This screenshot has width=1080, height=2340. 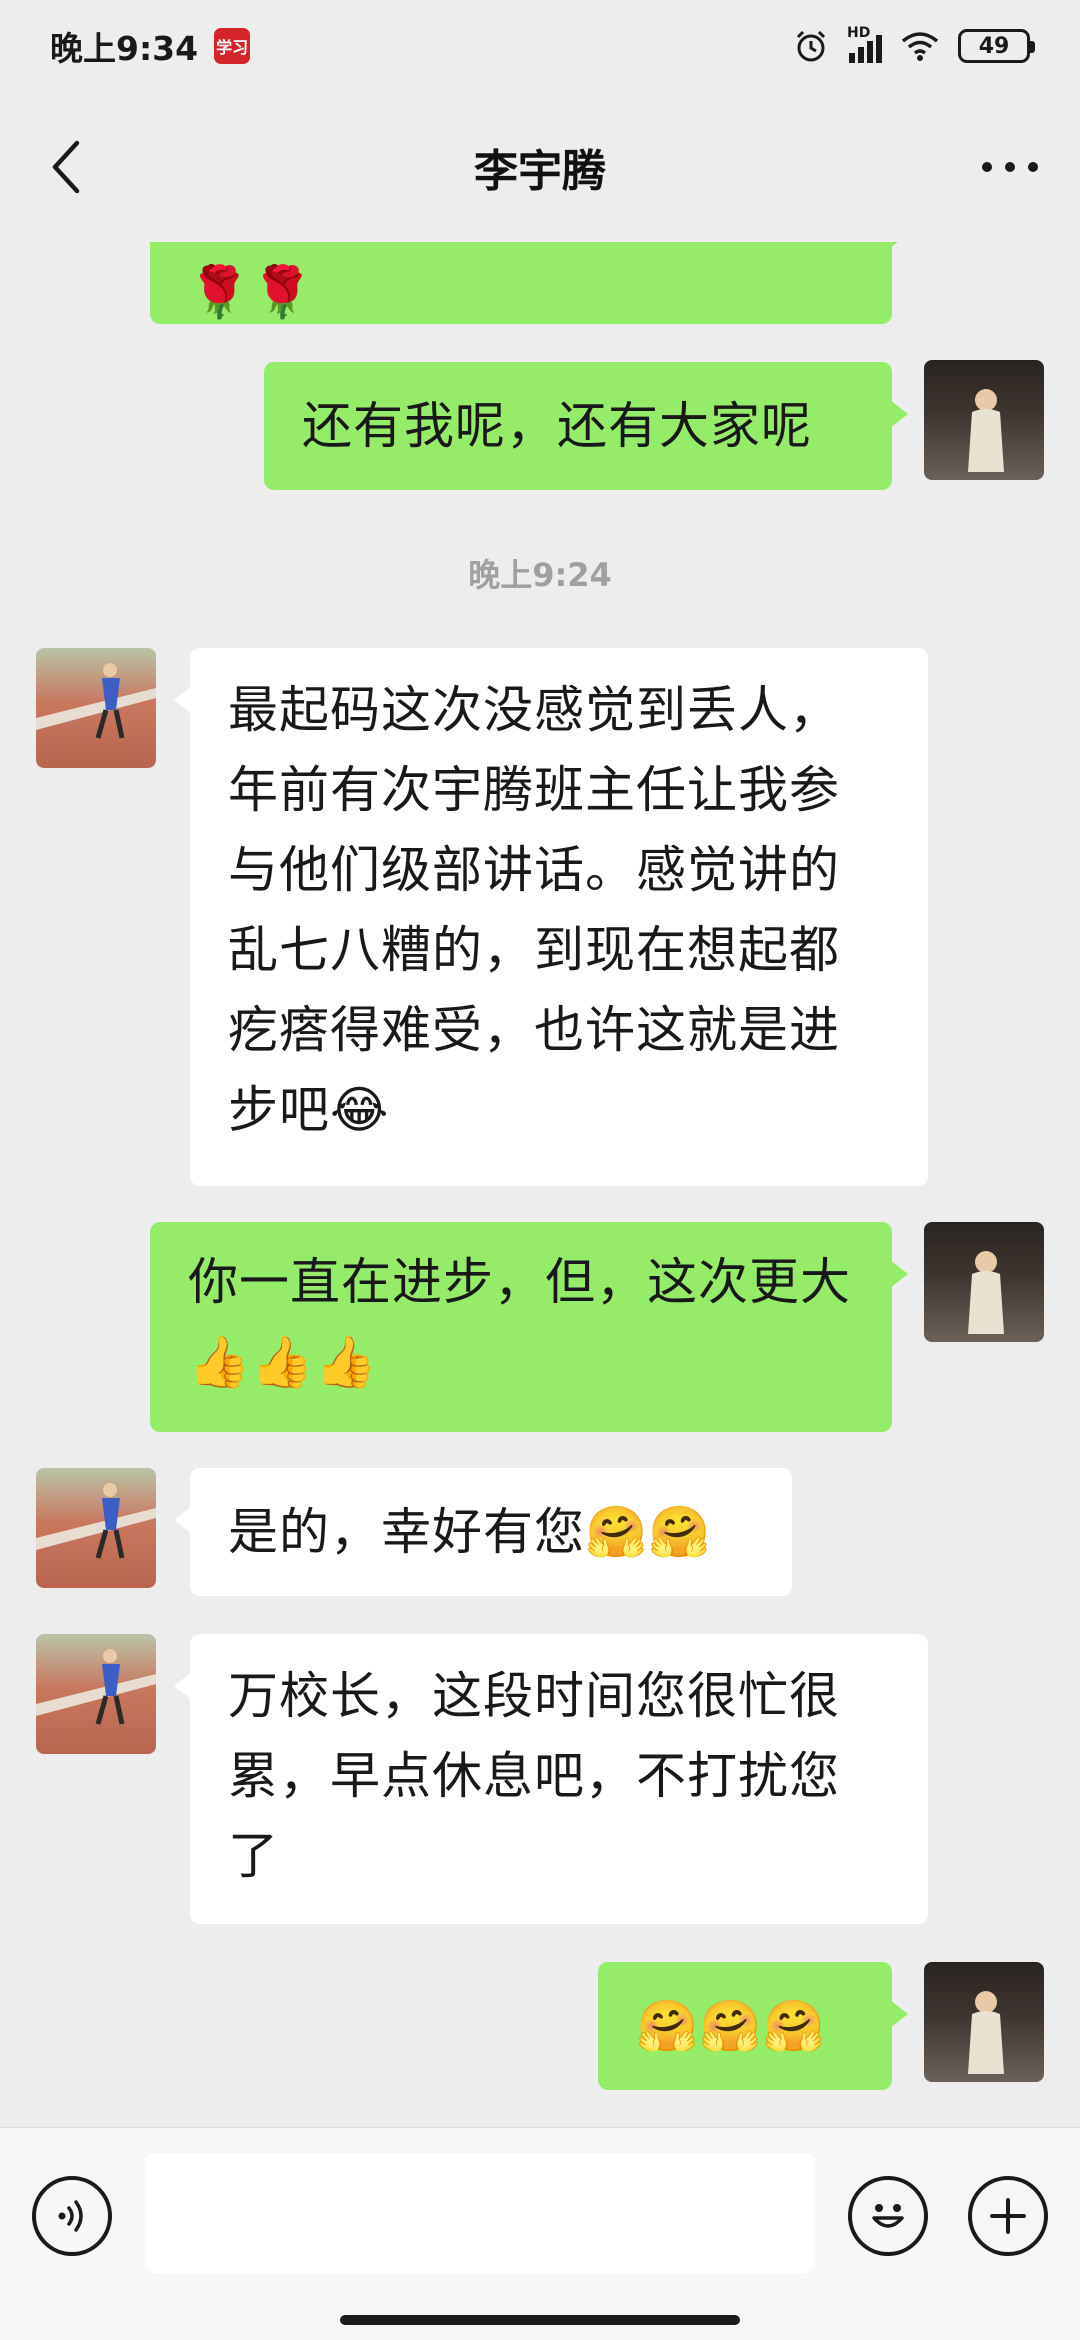 What do you see at coordinates (859, 33) in the screenshot?
I see `network-type-label: HD` at bounding box center [859, 33].